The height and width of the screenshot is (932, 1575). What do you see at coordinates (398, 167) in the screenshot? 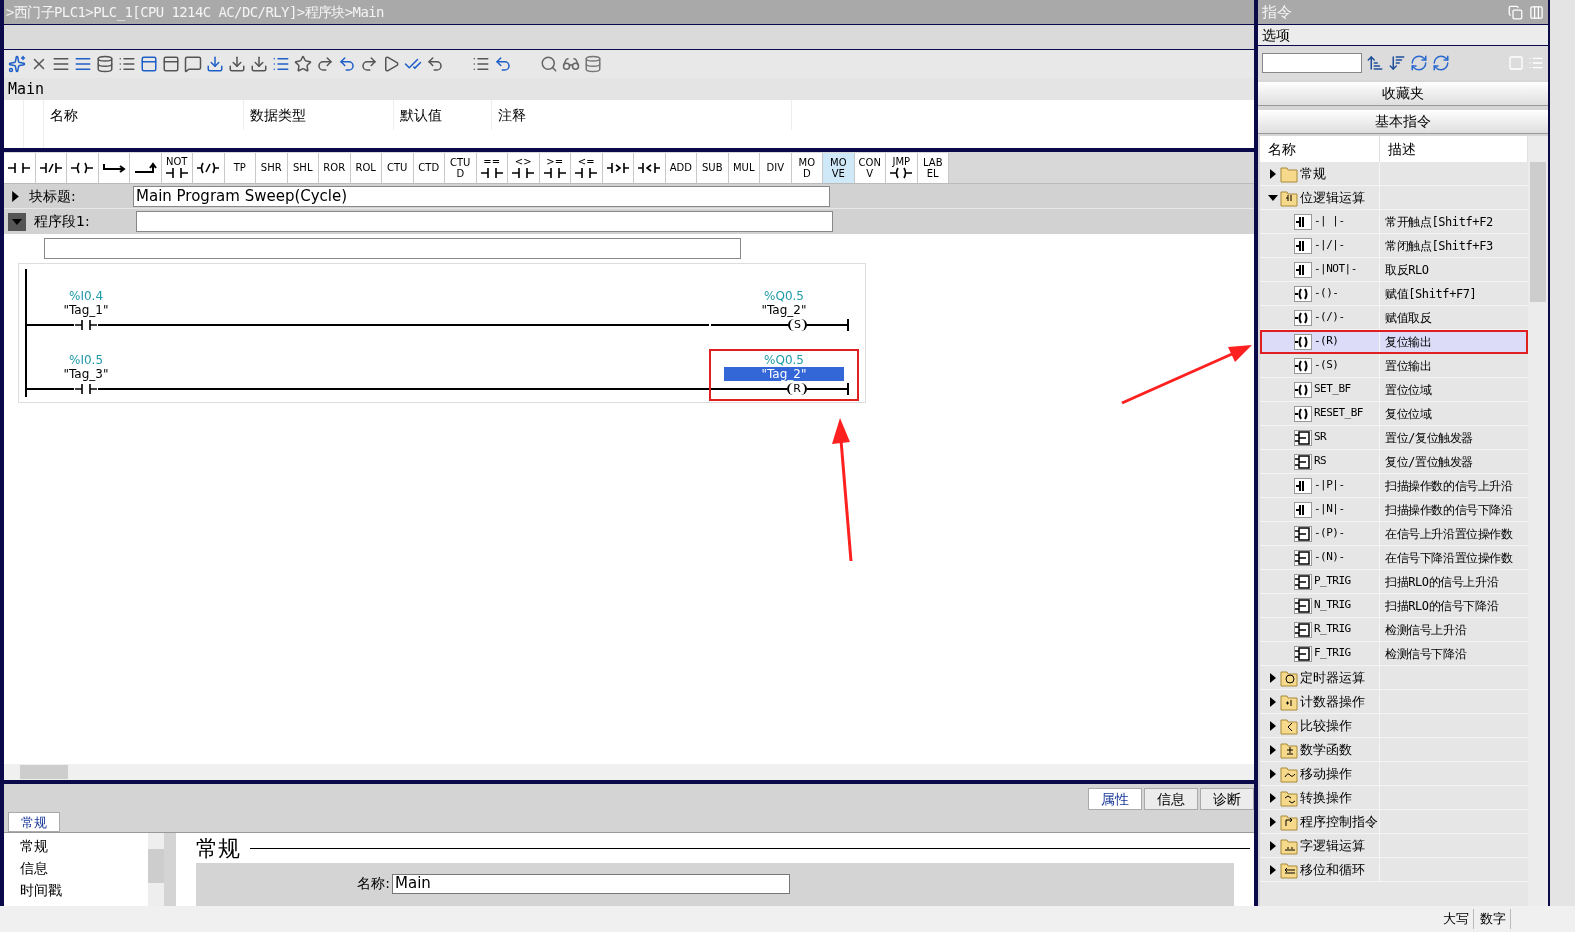
I see `instruction-button: CTU` at bounding box center [398, 167].